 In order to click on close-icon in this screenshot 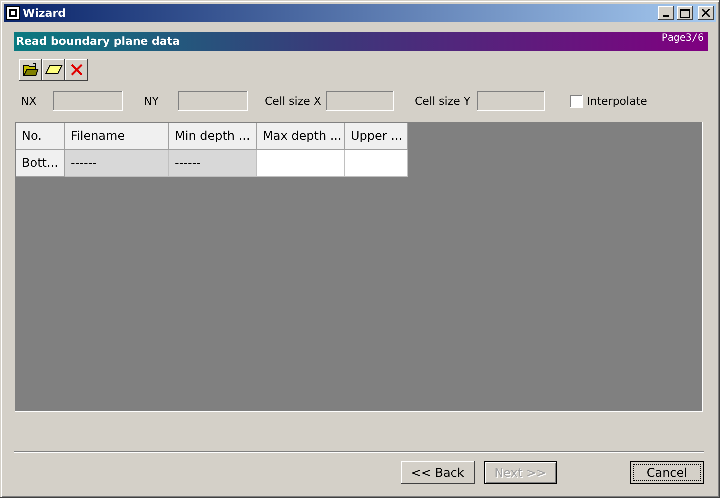, I will do `click(706, 13)`.